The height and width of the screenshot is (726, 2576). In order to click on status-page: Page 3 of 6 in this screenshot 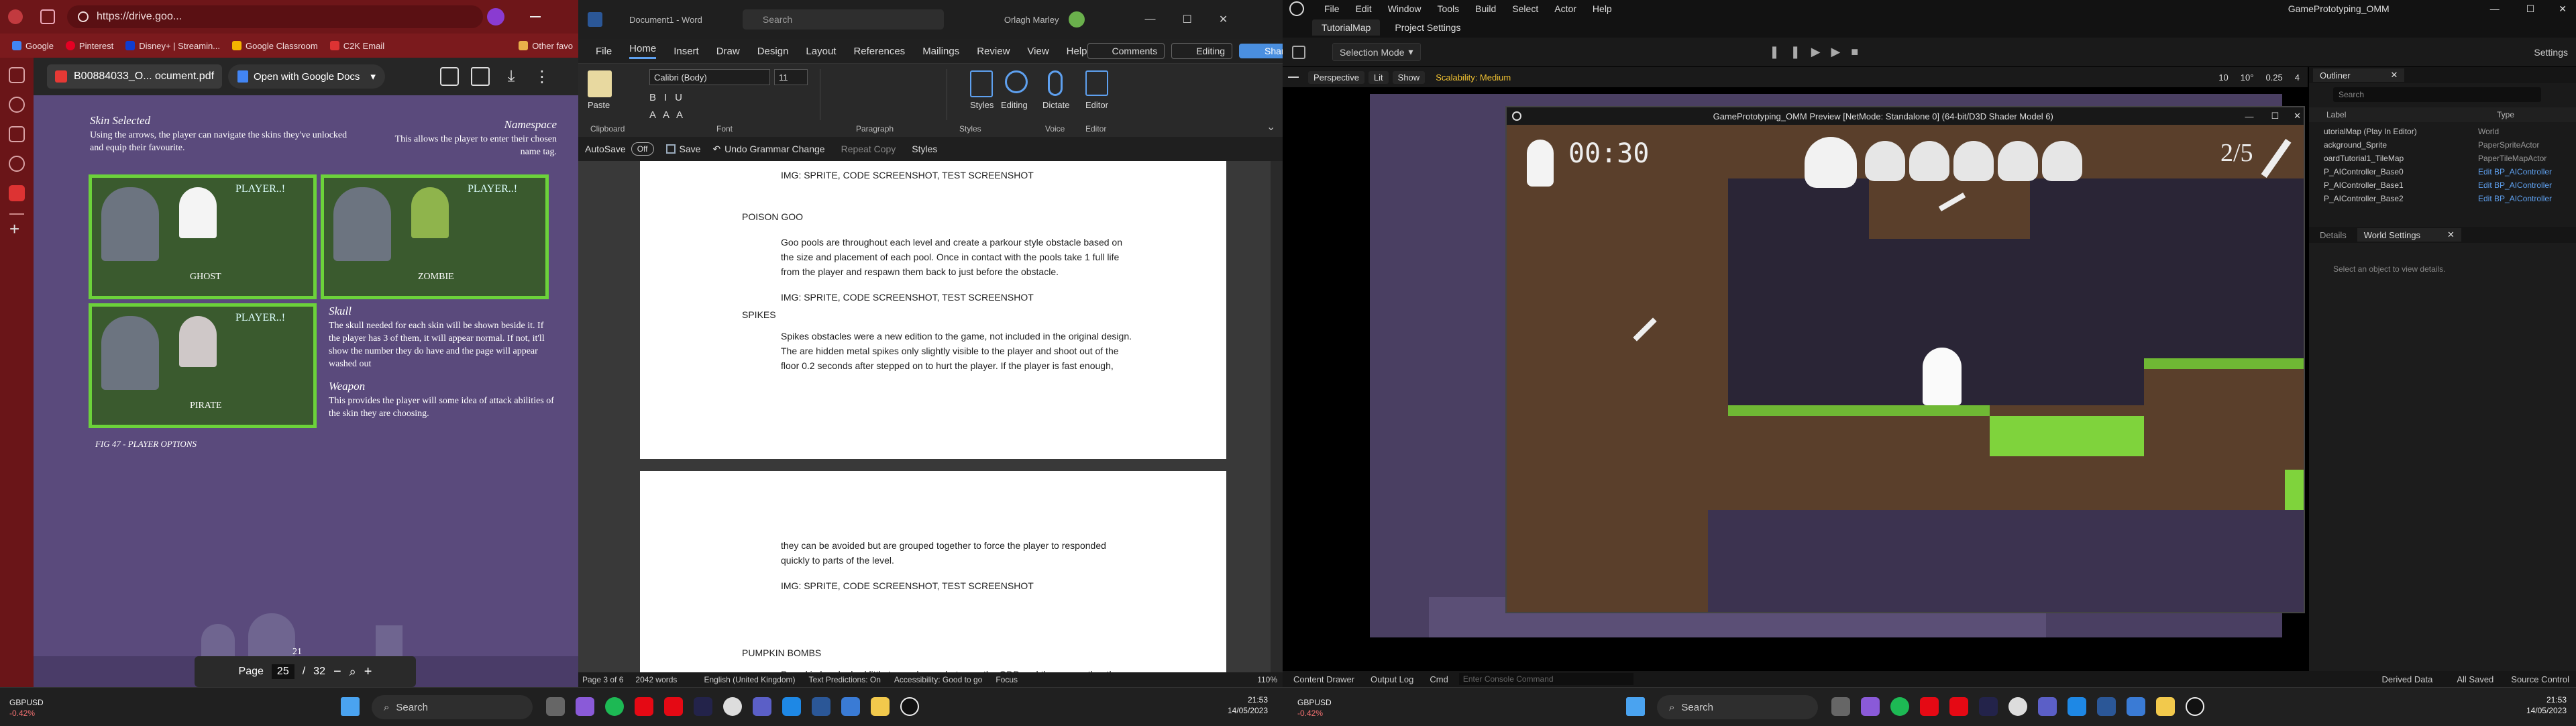, I will do `click(602, 680)`.